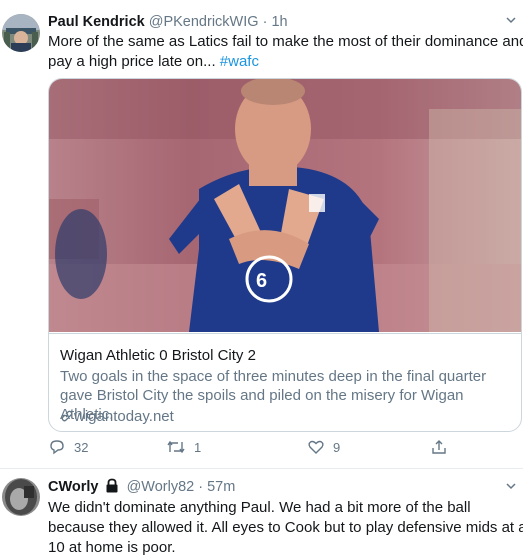 Image resolution: width=523 pixels, height=560 pixels. Describe the element at coordinates (158, 355) in the screenshot. I see `card-title: Wigan Athletic 0 Bristol City 2` at that location.